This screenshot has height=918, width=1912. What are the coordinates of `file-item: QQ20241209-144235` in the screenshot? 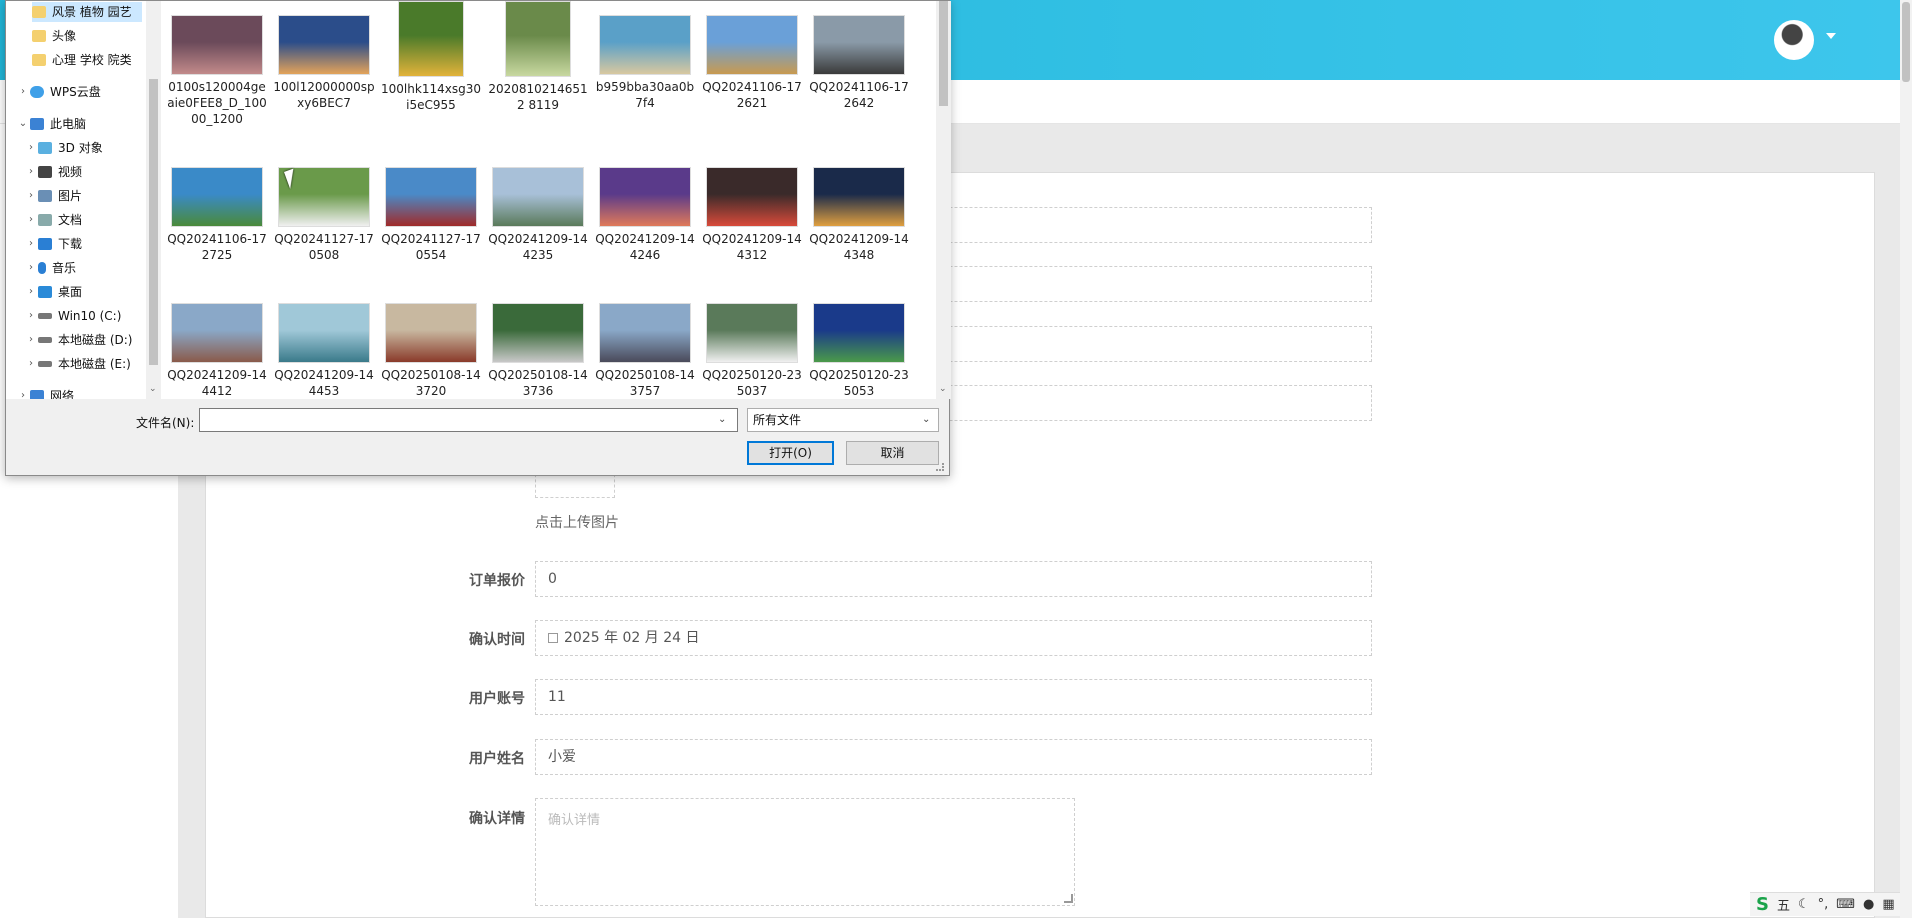 It's located at (538, 215).